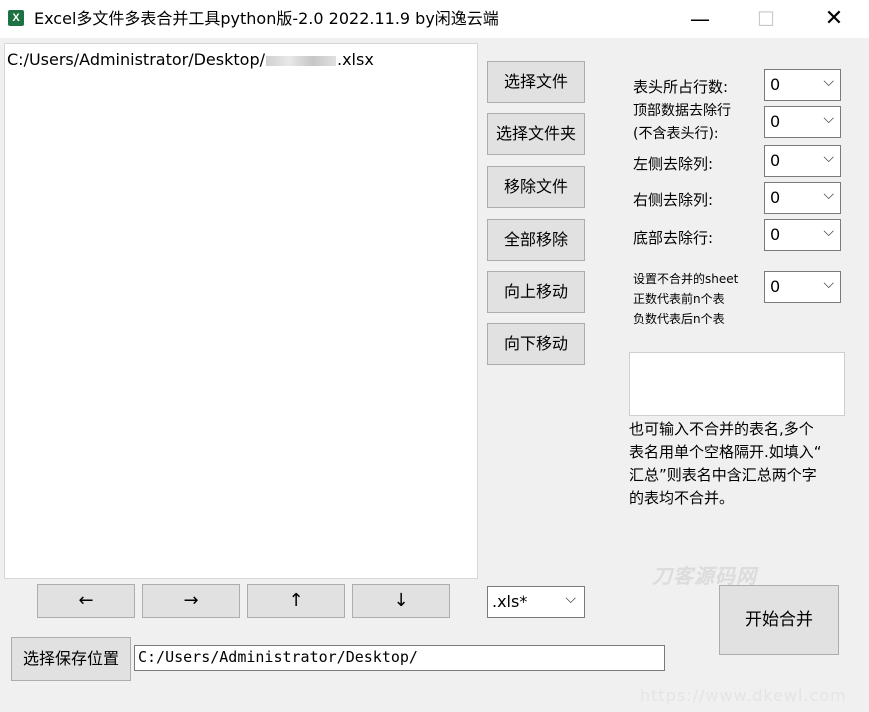 The height and width of the screenshot is (712, 869). Describe the element at coordinates (775, 234) in the screenshot. I see `bottom-remove-value: 0` at that location.